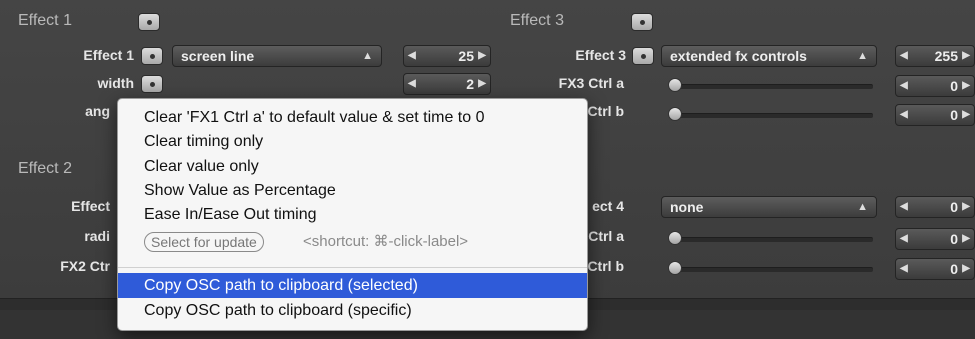  What do you see at coordinates (738, 56) in the screenshot?
I see `effect3-select-value: extended fx controls` at bounding box center [738, 56].